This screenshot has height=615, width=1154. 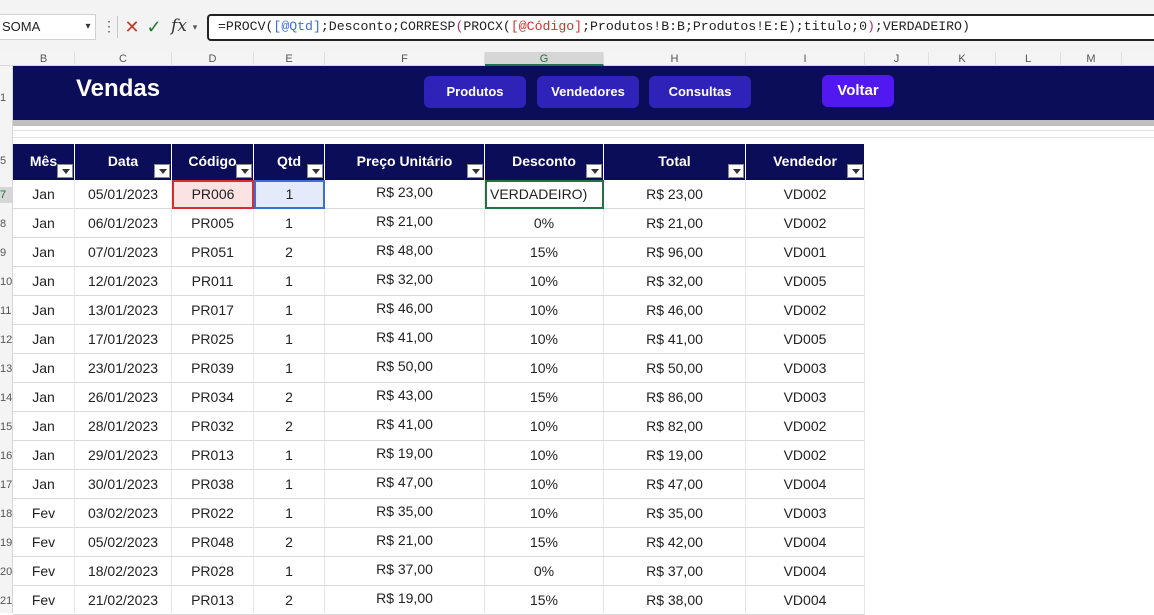 I want to click on cell-codigo: PR028, so click(x=213, y=571).